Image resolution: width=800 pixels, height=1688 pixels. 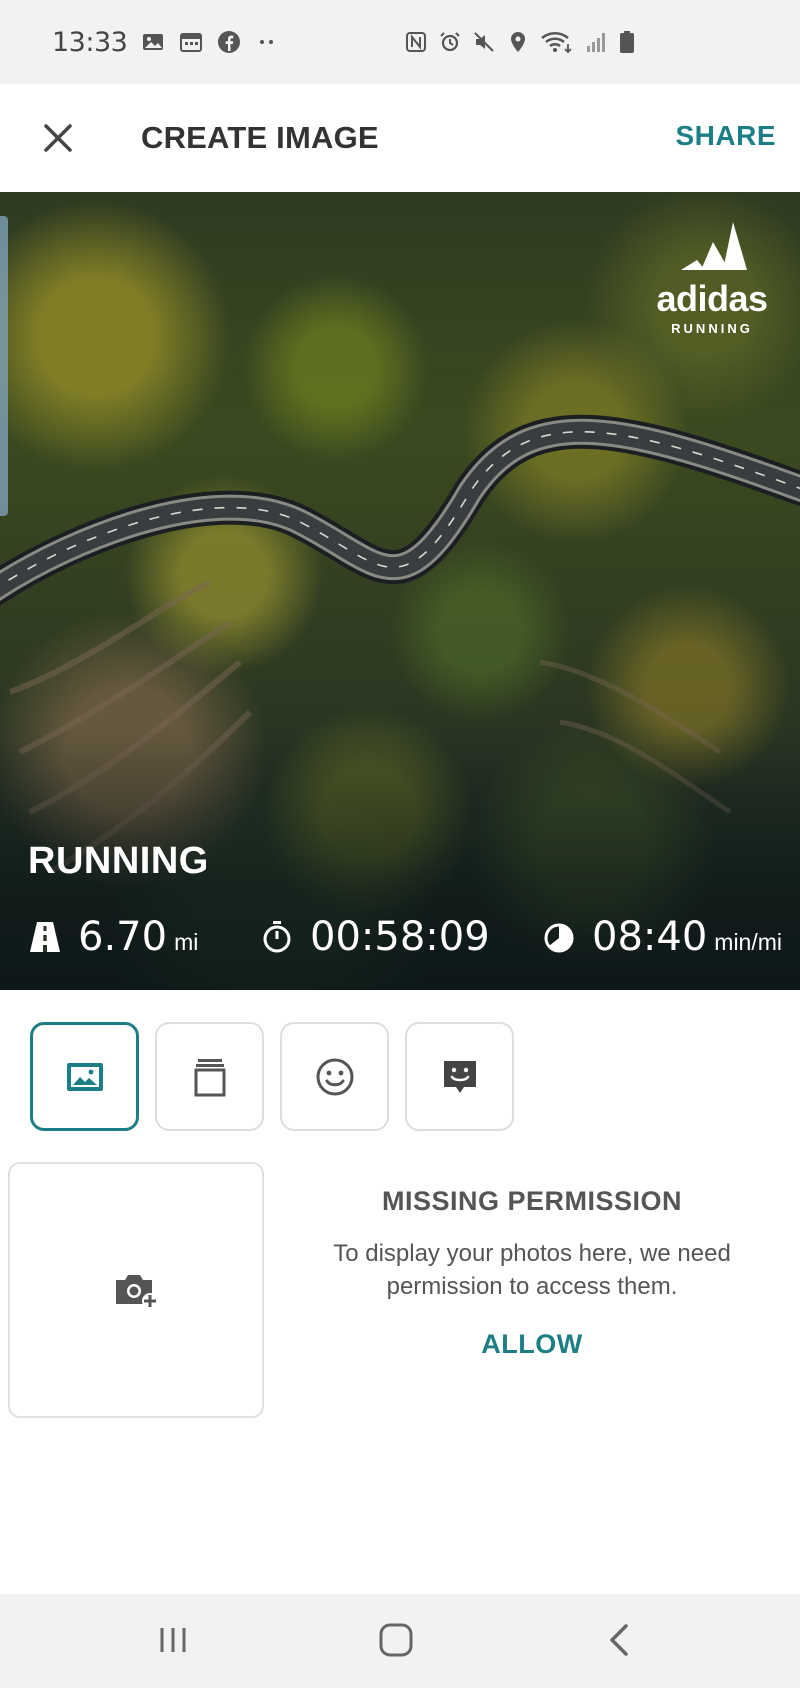 I want to click on smiley-icon, so click(x=334, y=1076).